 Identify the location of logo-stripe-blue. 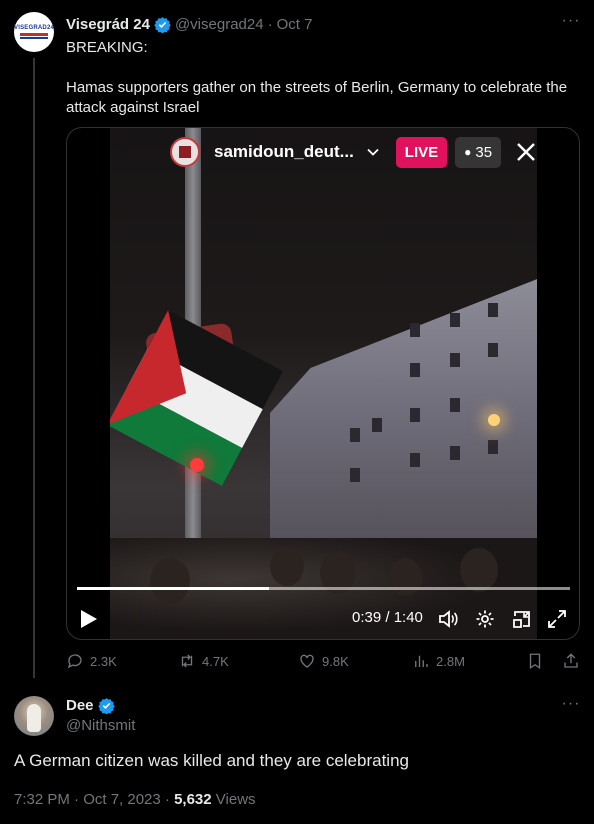
(34, 38).